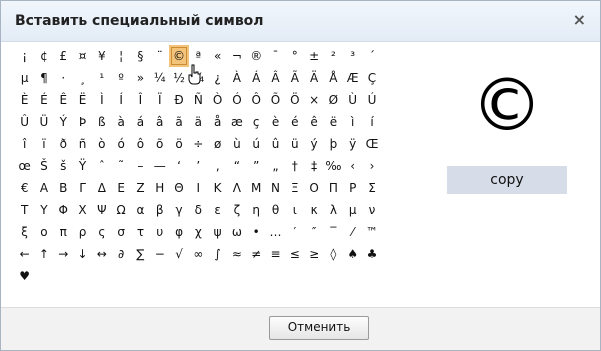  Describe the element at coordinates (333, 166) in the screenshot. I see `symbol-cell: ‰` at that location.